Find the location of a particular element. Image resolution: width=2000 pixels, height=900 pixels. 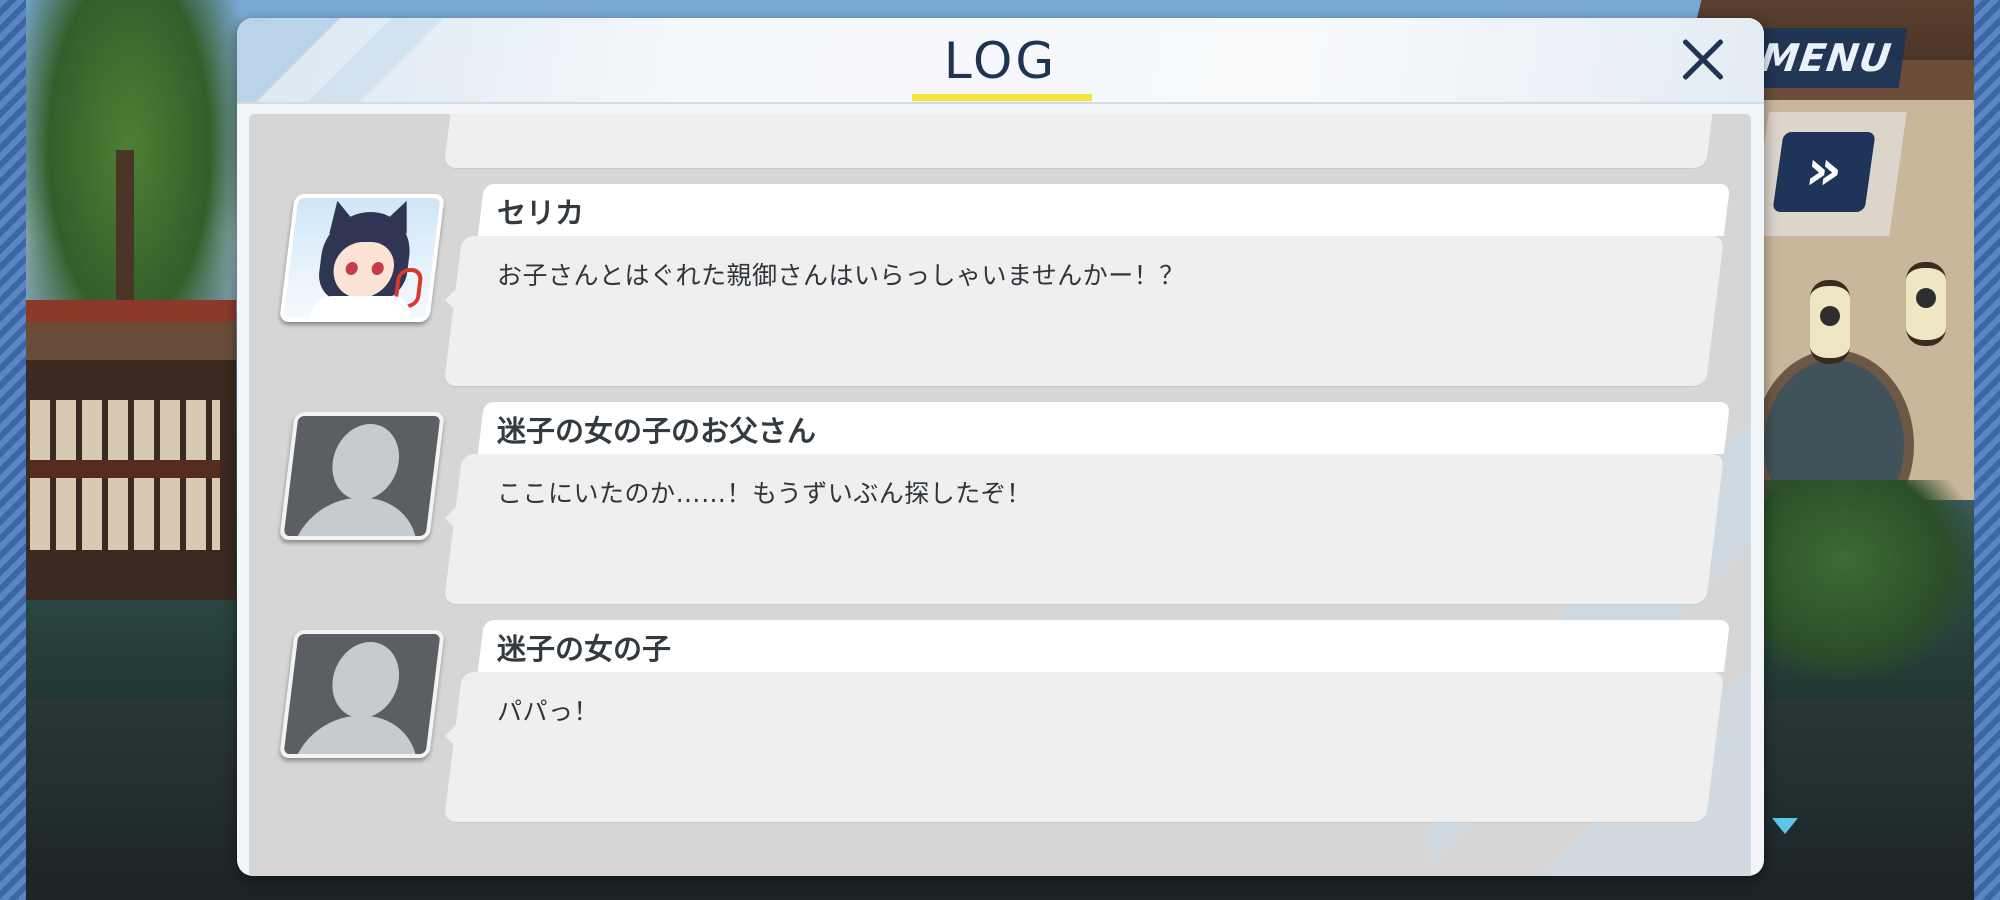

serika-portrait is located at coordinates (362, 258).